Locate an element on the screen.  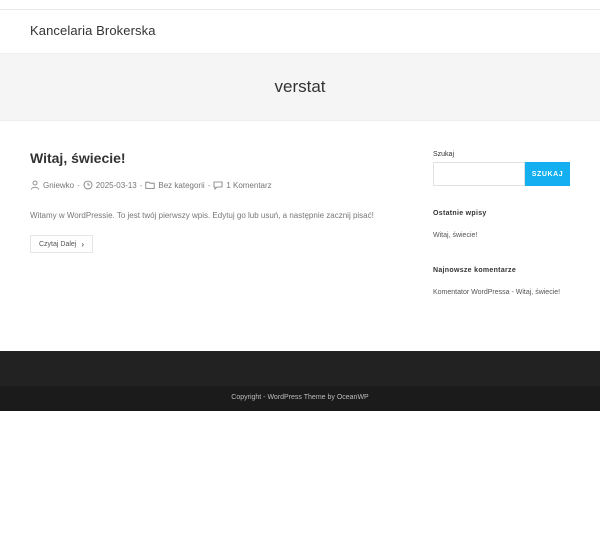
comment-post-link: Witaj, świecie! is located at coordinates (538, 292).